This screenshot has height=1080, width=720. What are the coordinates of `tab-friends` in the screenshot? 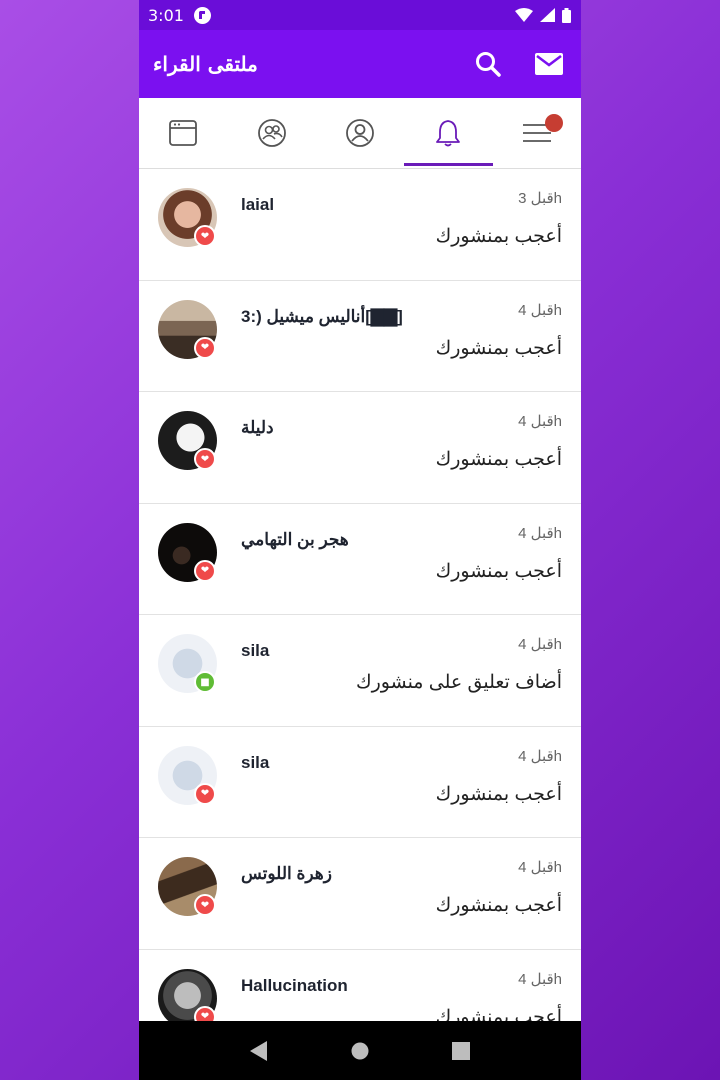 It's located at (271, 133).